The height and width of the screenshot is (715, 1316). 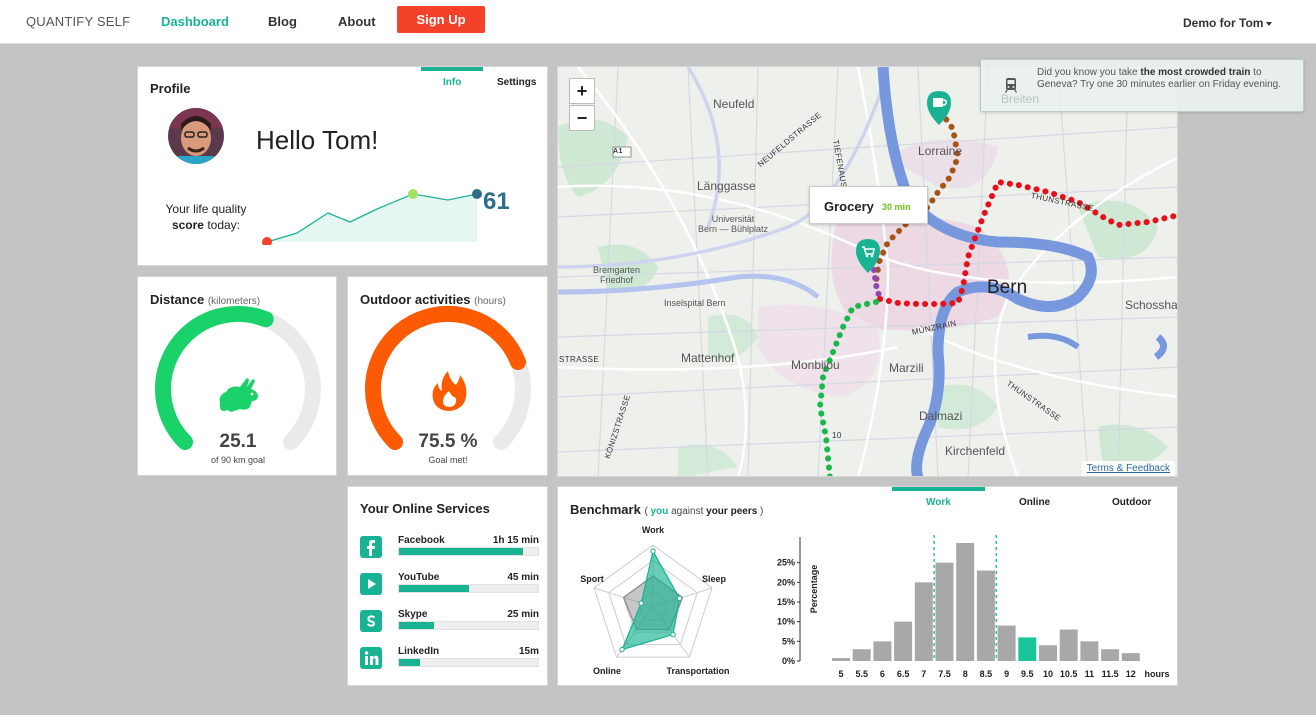 What do you see at coordinates (448, 460) in the screenshot?
I see `outdoor-goal: Goal met!` at bounding box center [448, 460].